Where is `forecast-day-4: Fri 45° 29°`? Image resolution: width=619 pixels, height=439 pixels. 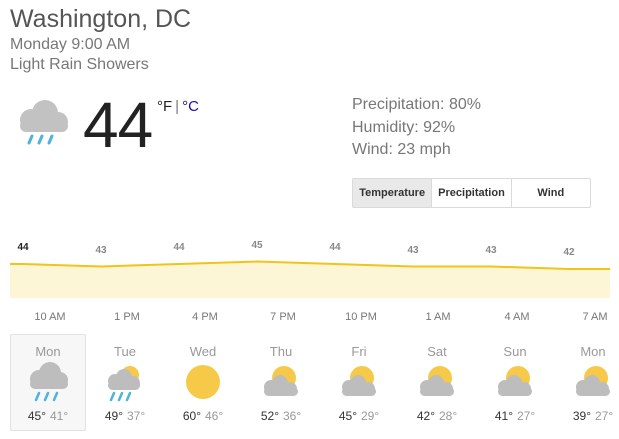 forecast-day-4: Fri 45° 29° is located at coordinates (359, 382).